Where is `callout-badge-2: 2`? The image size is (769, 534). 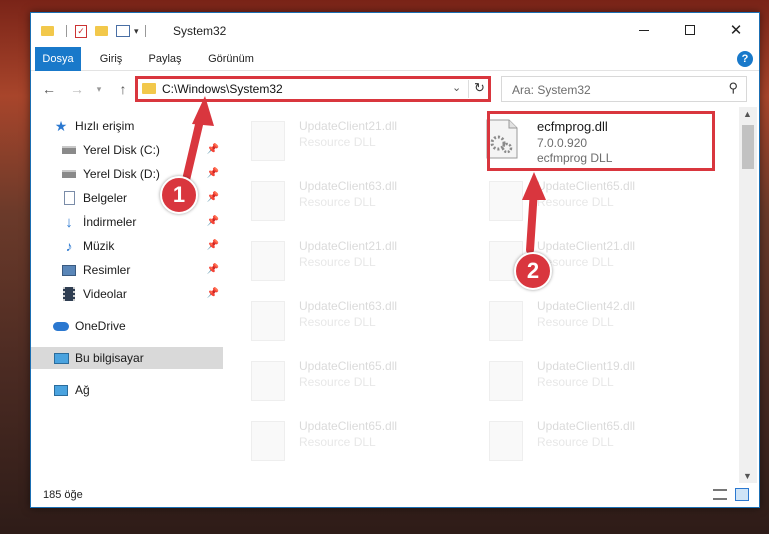
callout-badge-2: 2 is located at coordinates (533, 271).